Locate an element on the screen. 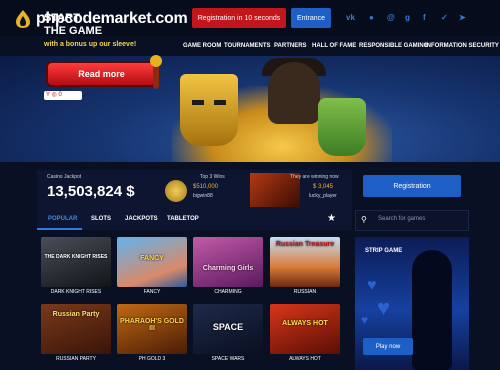 The width and height of the screenshot is (500, 370). game-tile-always-hot: ALWAYS HOT is located at coordinates (305, 329).